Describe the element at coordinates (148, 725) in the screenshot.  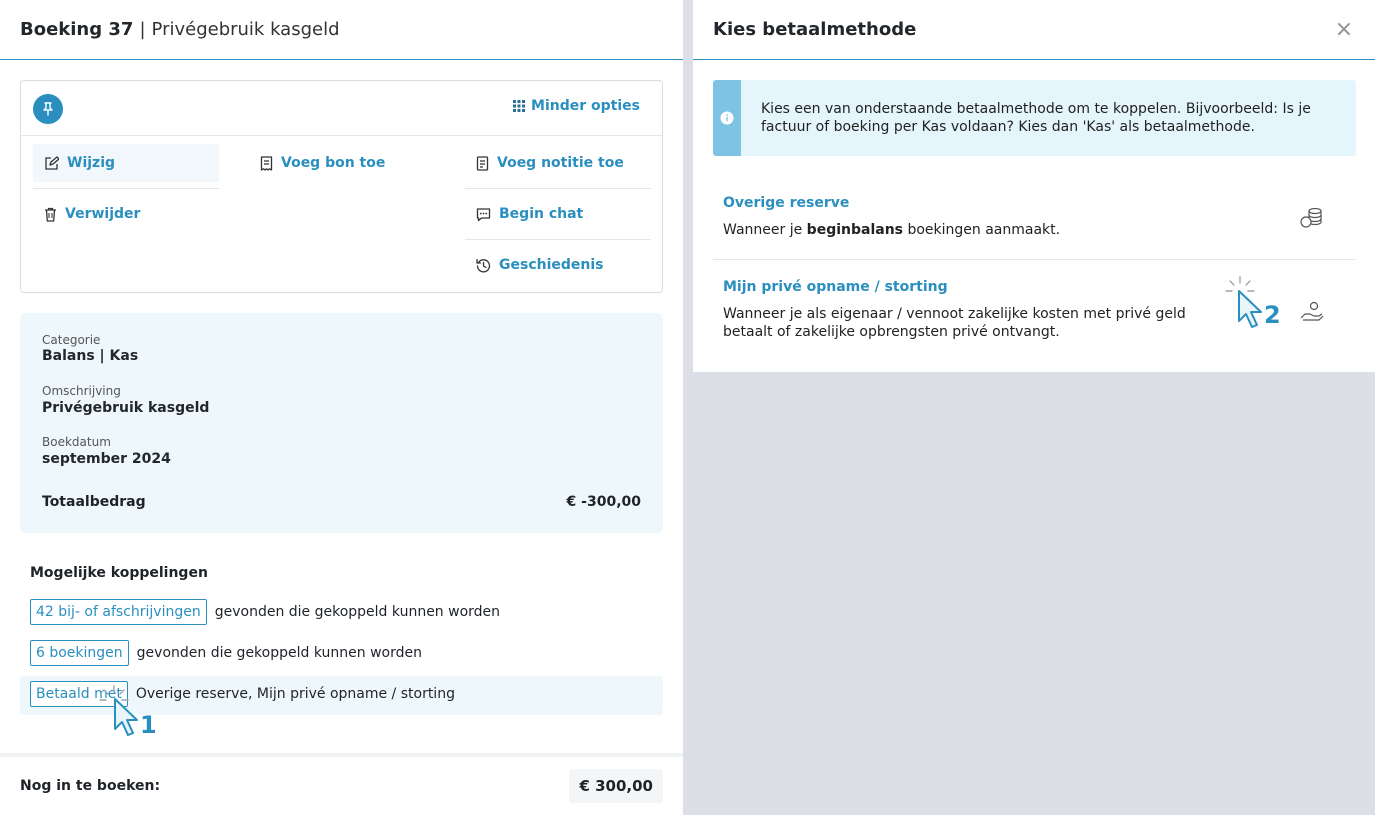
I see `step-number: 1` at that location.